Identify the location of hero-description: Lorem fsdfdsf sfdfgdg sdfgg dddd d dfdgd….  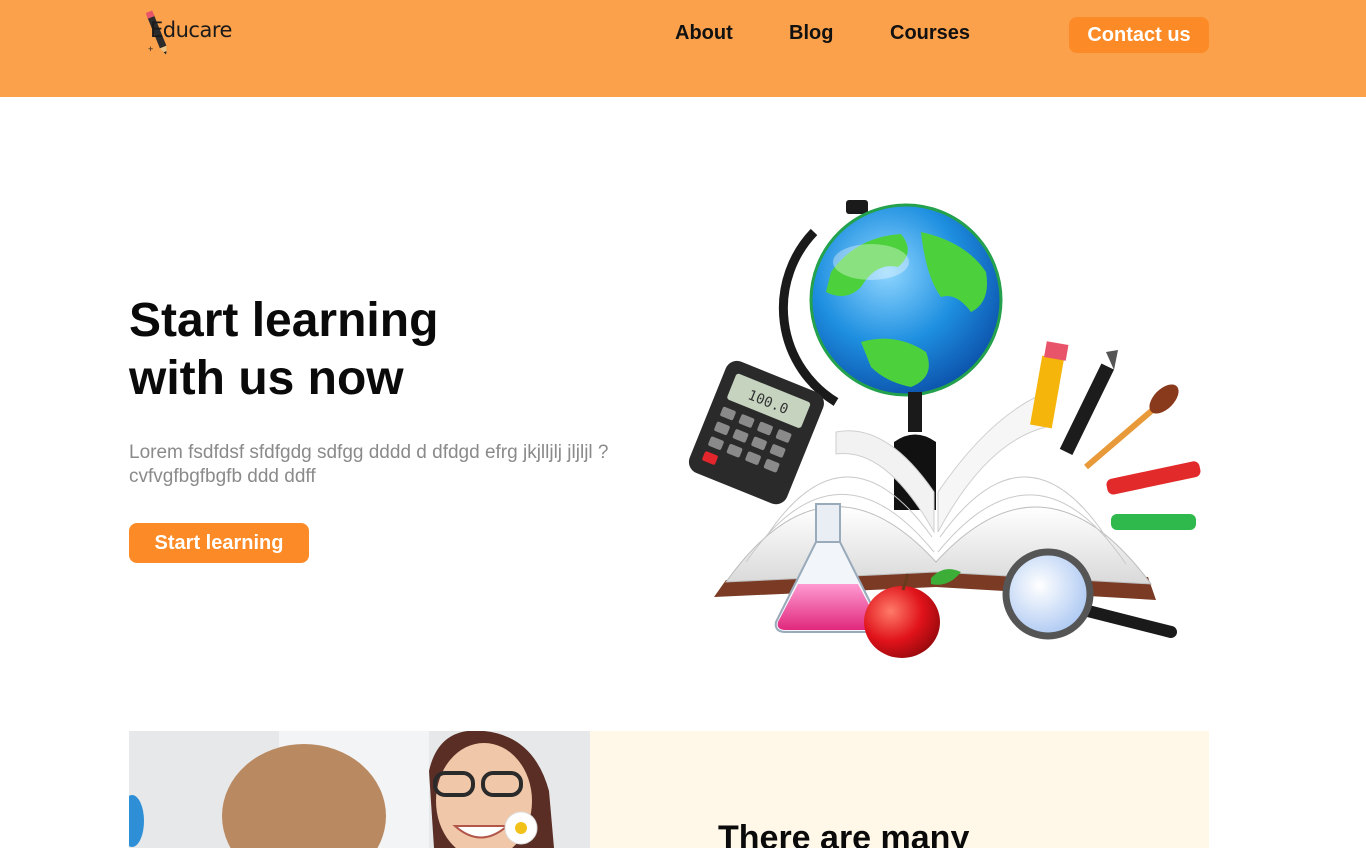
(369, 464).